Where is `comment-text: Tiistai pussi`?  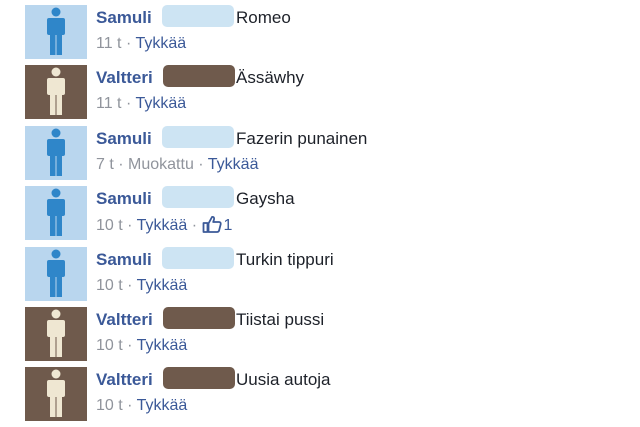
comment-text: Tiistai pussi is located at coordinates (280, 319).